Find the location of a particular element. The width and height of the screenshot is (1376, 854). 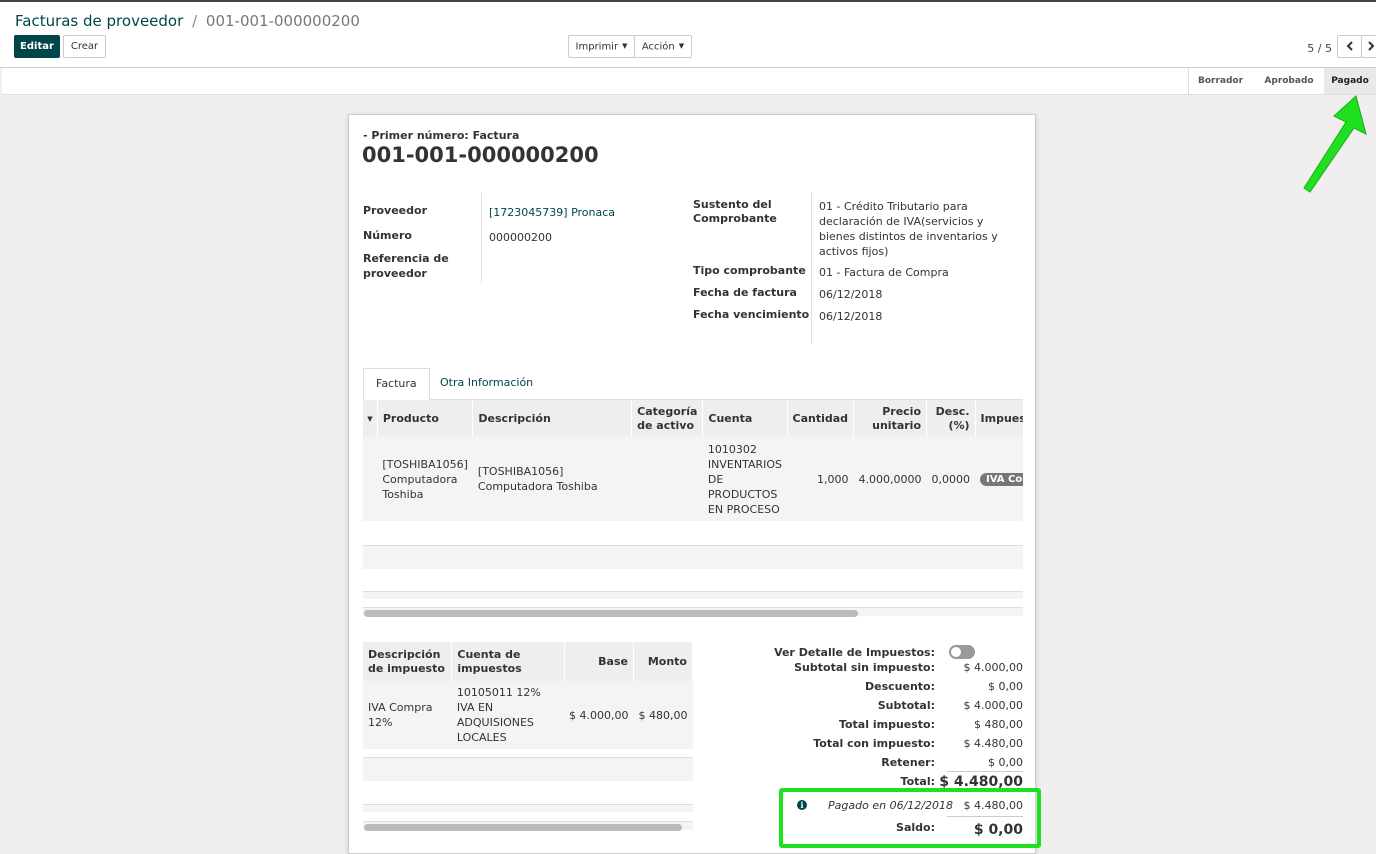

form-subtitle: - Primer número: Factura is located at coordinates (441, 135).